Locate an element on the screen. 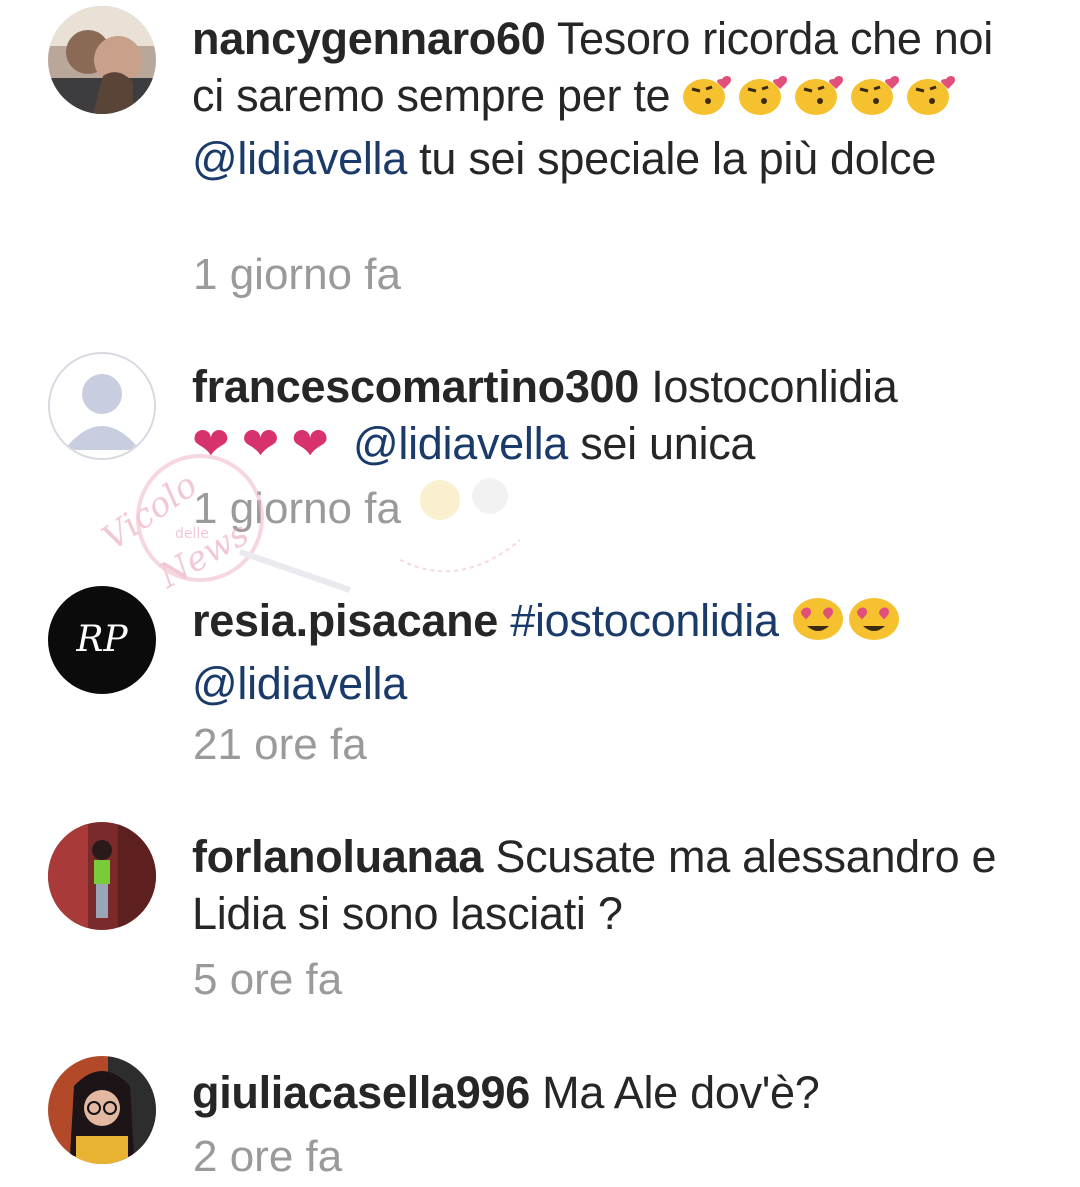  comment-text: Ma Ale dov'è? is located at coordinates (674, 1092).